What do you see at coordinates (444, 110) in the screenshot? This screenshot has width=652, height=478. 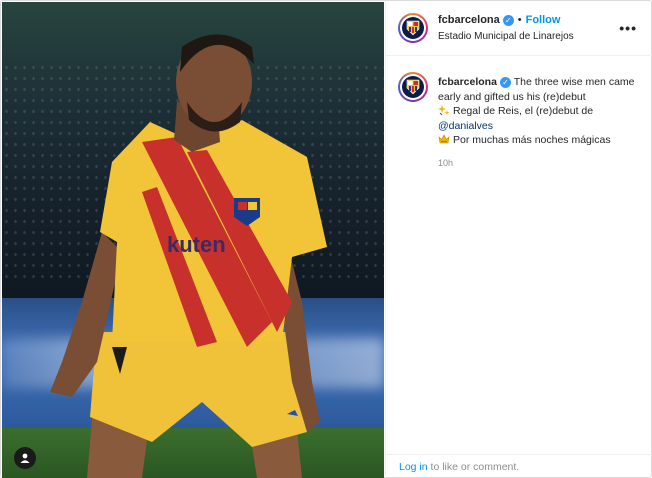 I see `sparkle-emoji-icon` at bounding box center [444, 110].